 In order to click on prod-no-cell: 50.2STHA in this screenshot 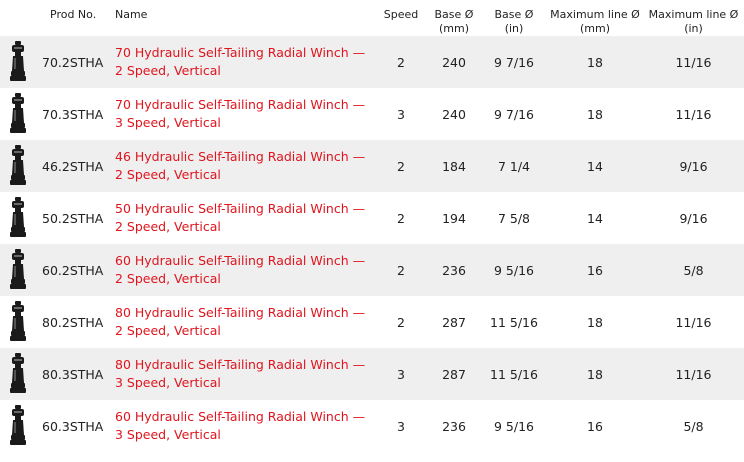, I will do `click(73, 218)`.